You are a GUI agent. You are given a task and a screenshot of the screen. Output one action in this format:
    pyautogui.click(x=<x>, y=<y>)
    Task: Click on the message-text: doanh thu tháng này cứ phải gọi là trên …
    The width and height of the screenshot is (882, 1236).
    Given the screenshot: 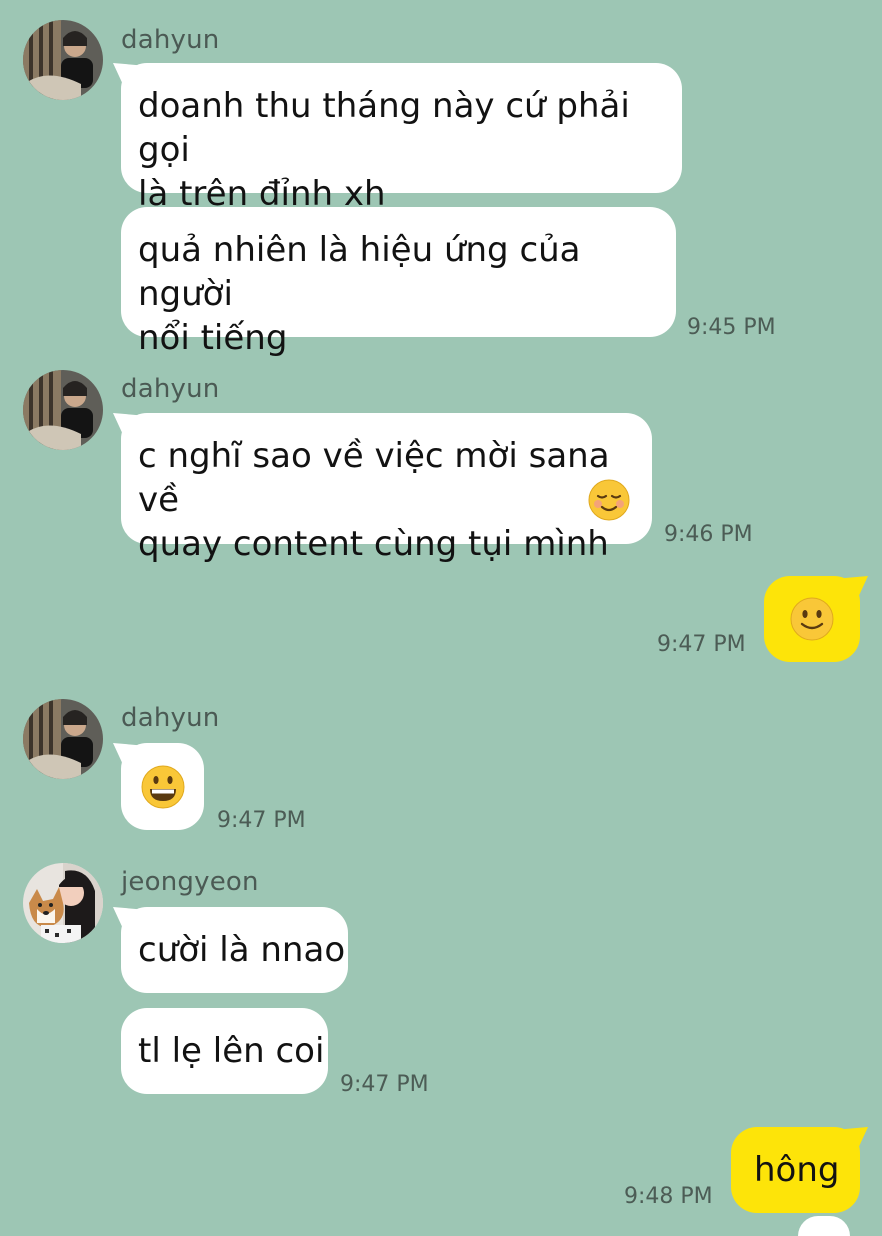 What is the action you would take?
    pyautogui.click(x=384, y=150)
    